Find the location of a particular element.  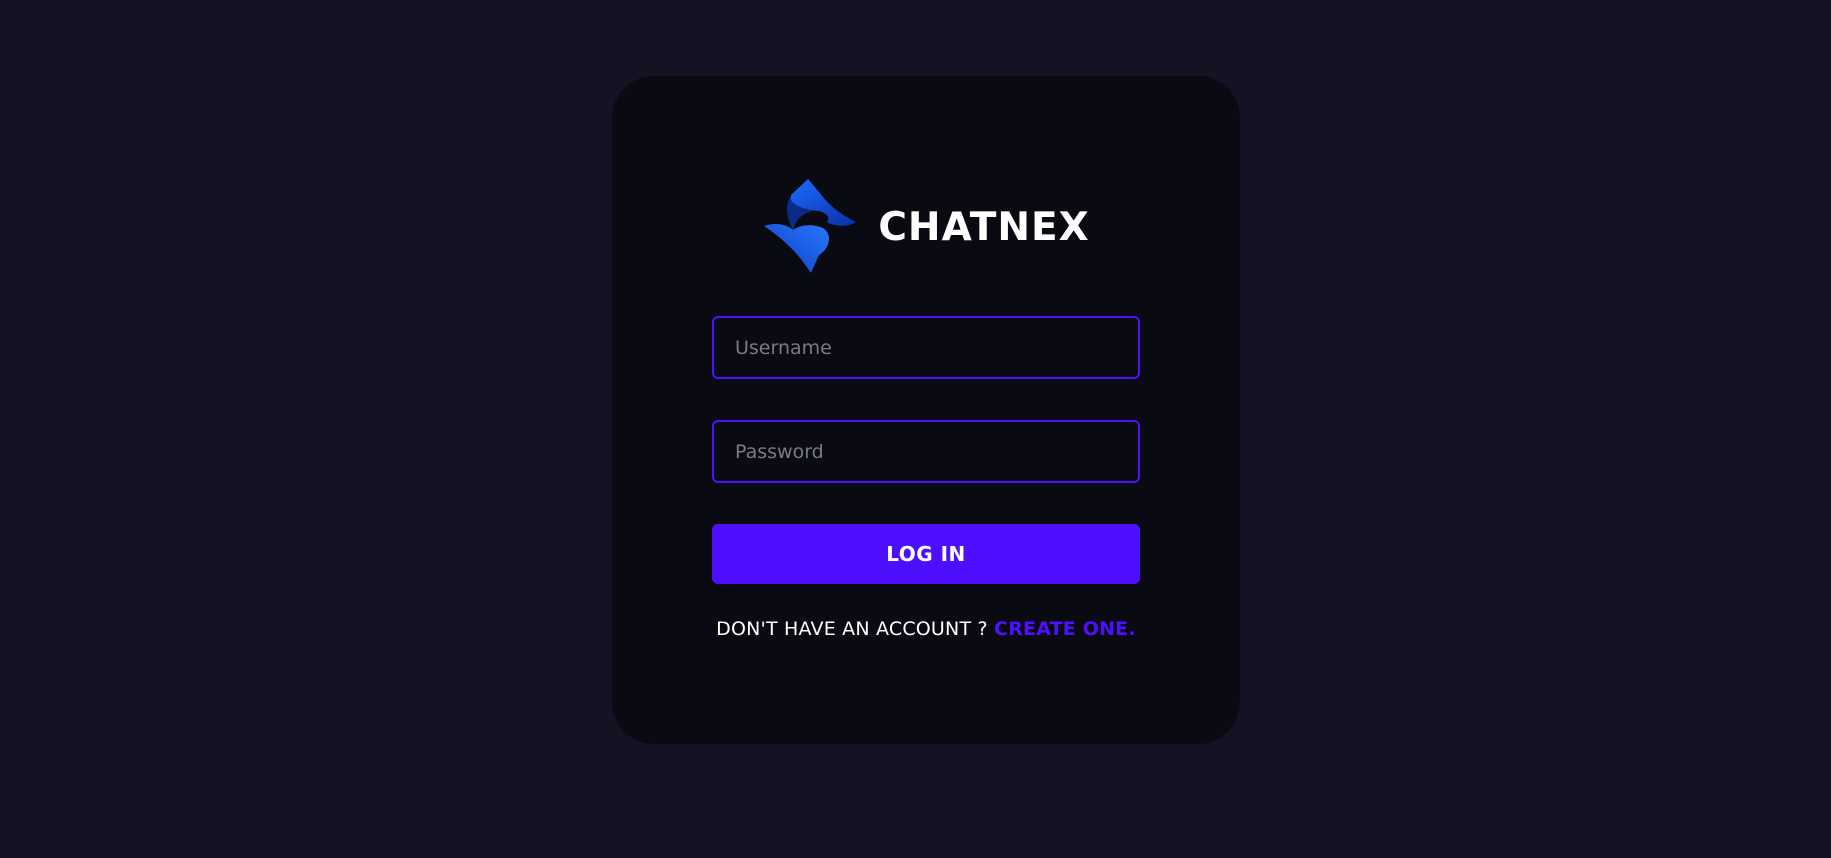

brand-name: CHATNEX is located at coordinates (984, 227).